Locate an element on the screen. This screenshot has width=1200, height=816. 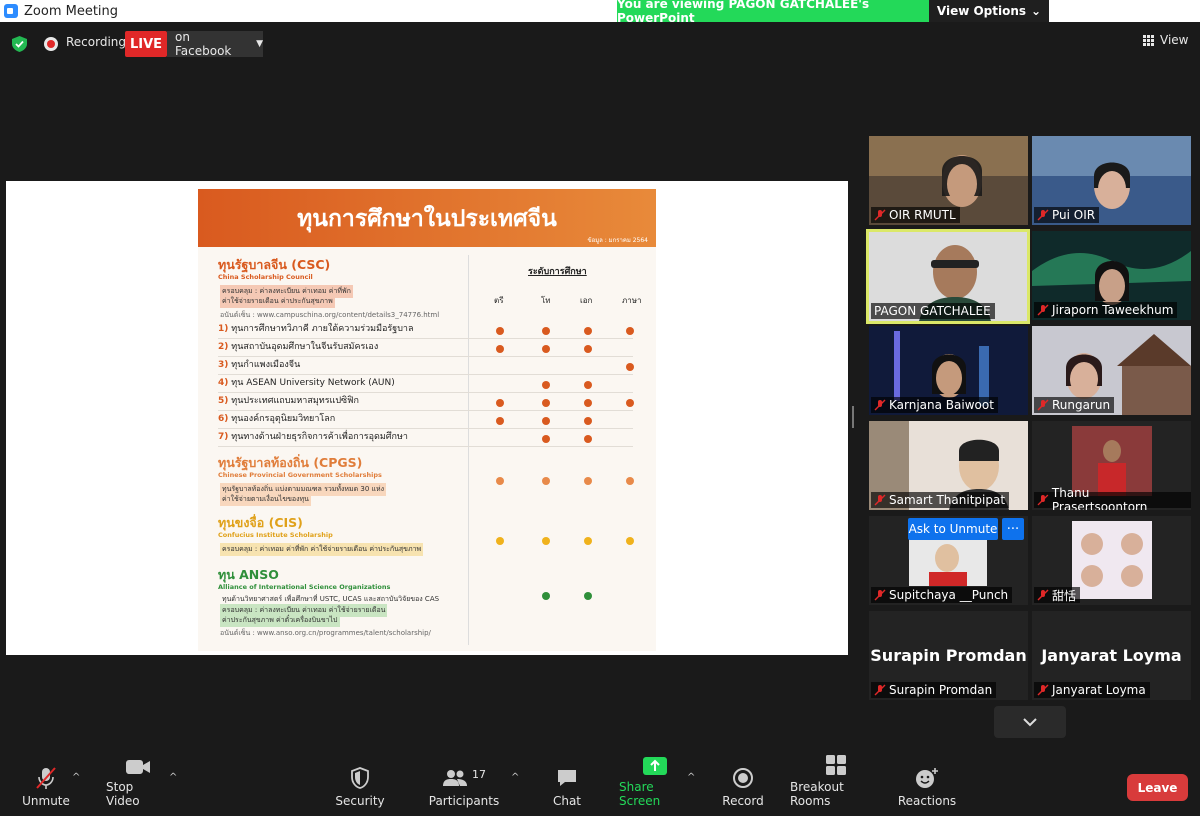
leave-button: Leave is located at coordinates (1157, 787).